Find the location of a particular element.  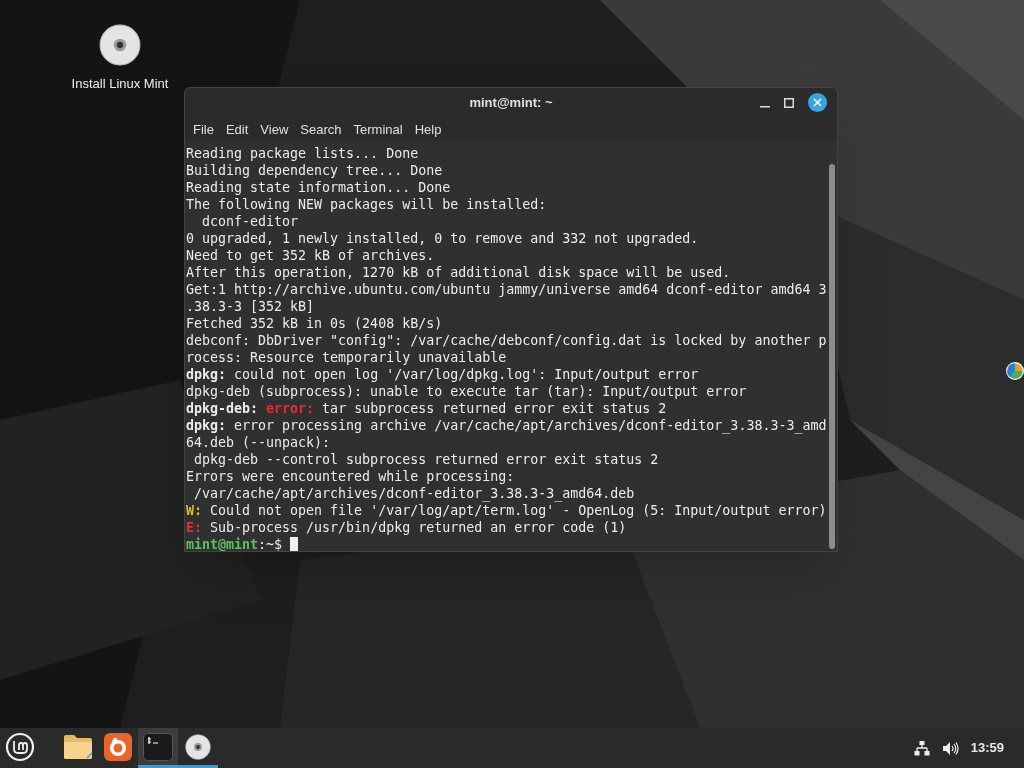

terminal-line: The following NEW packages will be installed: is located at coordinates (367, 204).